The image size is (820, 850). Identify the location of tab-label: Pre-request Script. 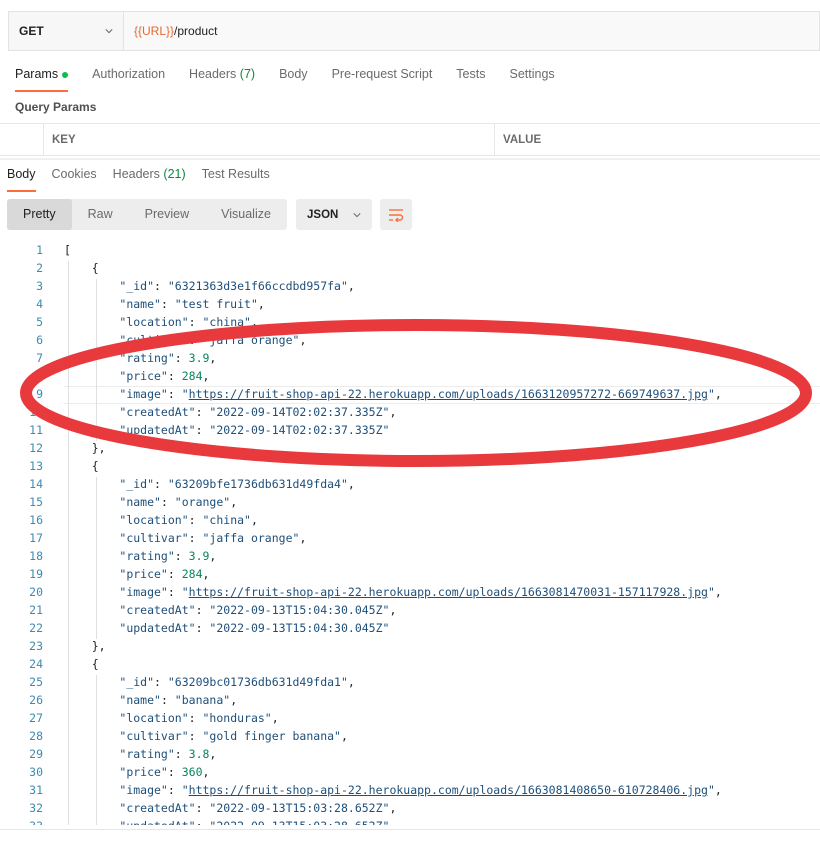
(382, 74).